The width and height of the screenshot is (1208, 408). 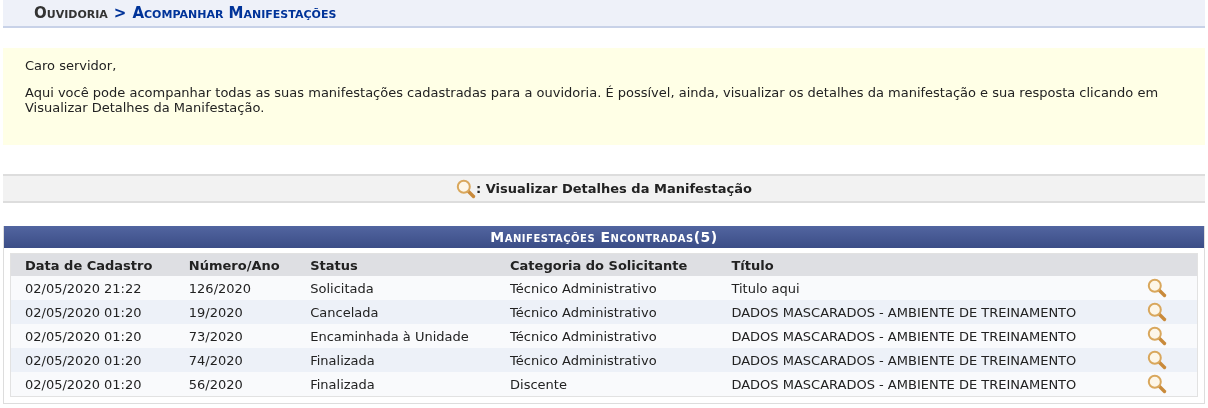 I want to click on table-cell: Cancelada, so click(x=396, y=312).